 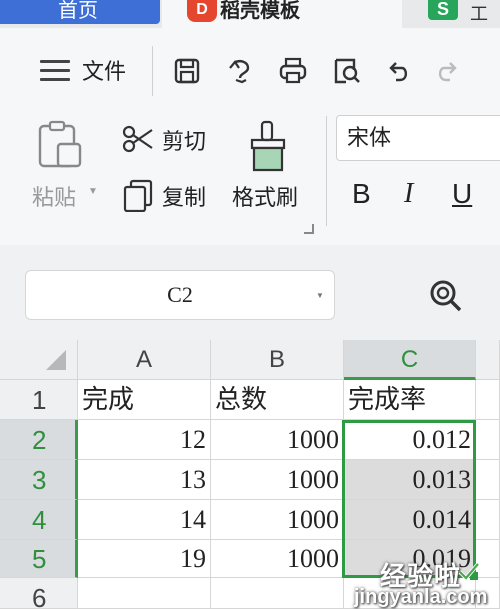 I want to click on cell-d2, so click(x=488, y=440).